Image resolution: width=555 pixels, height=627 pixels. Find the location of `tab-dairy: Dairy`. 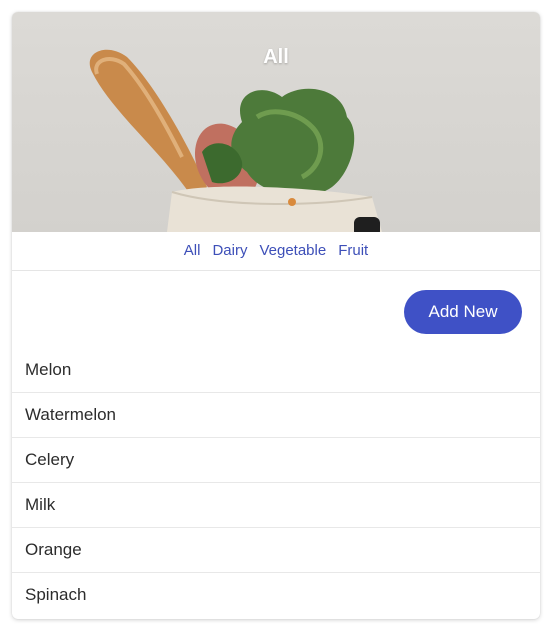

tab-dairy: Dairy is located at coordinates (229, 250).